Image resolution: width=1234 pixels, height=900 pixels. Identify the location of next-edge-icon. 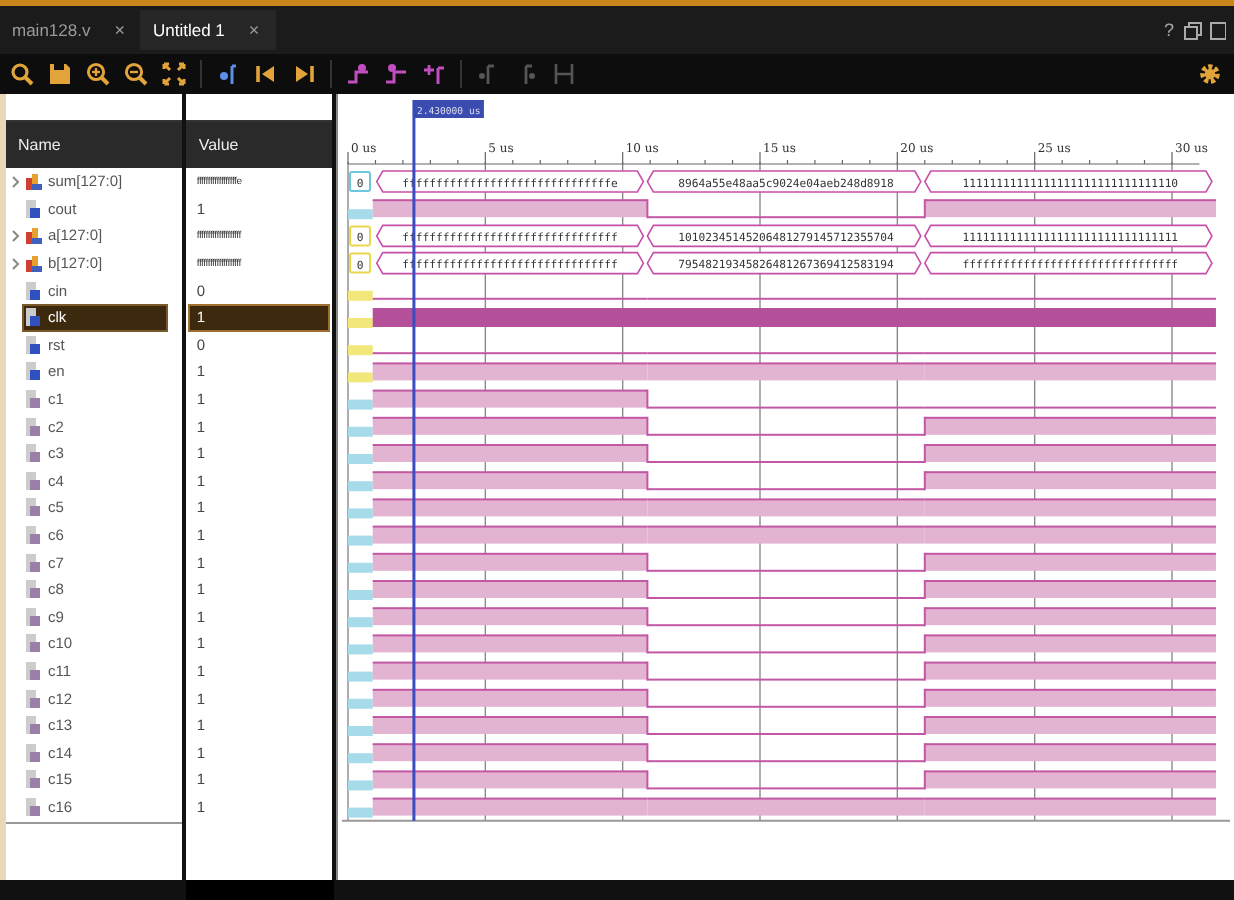
(396, 74).